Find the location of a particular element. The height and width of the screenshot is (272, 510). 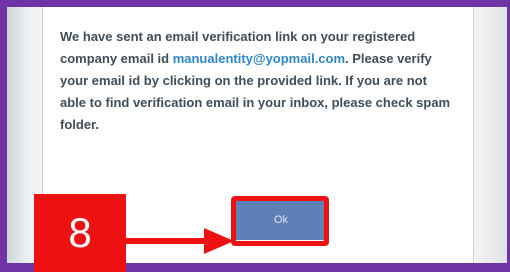

company-email: manualentity@yopmail.com is located at coordinates (259, 58).